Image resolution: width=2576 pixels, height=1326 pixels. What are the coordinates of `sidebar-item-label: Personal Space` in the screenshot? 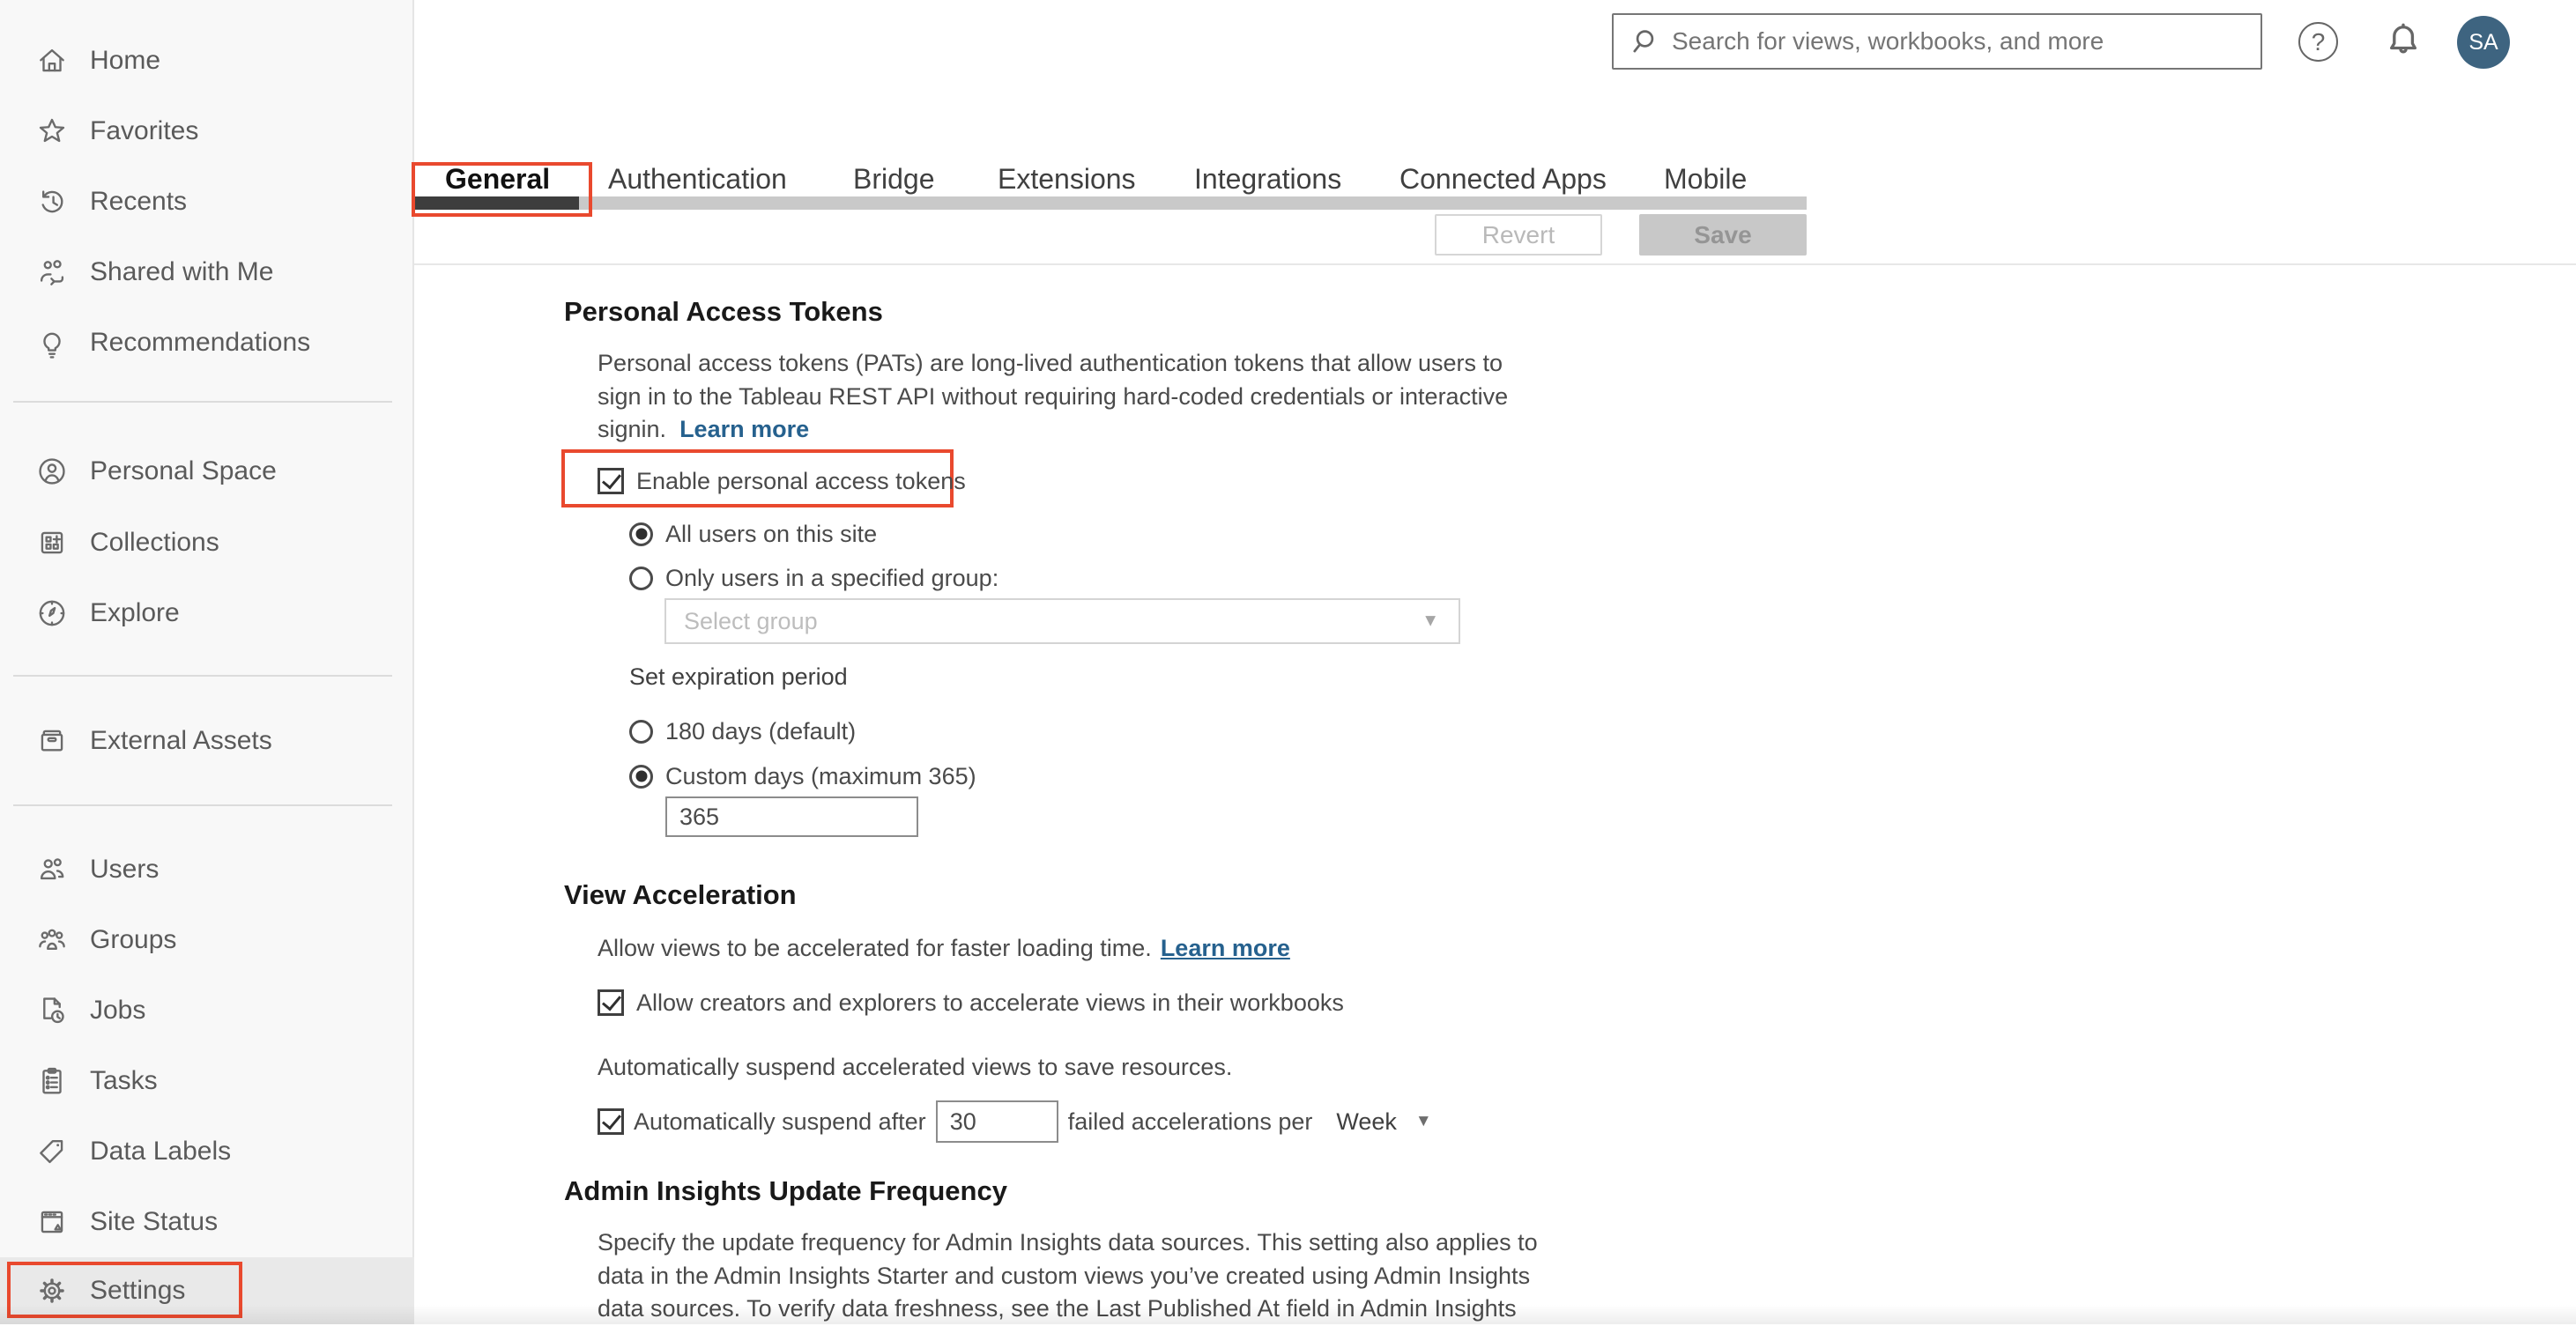 It's located at (183, 470).